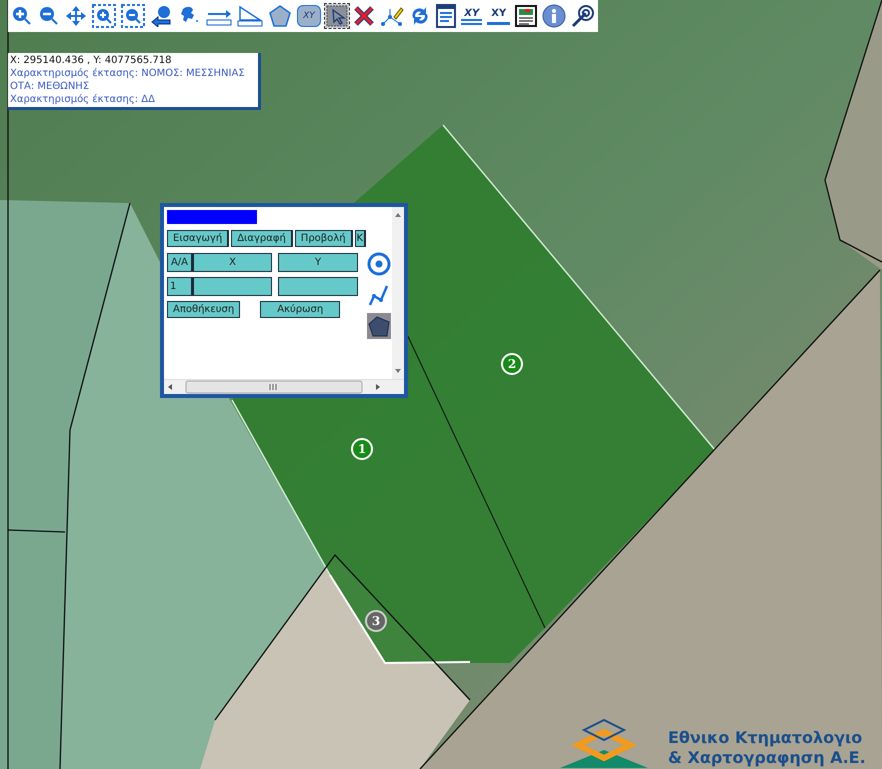  Describe the element at coordinates (284, 386) in the screenshot. I see `horizontal-scrollbar` at that location.